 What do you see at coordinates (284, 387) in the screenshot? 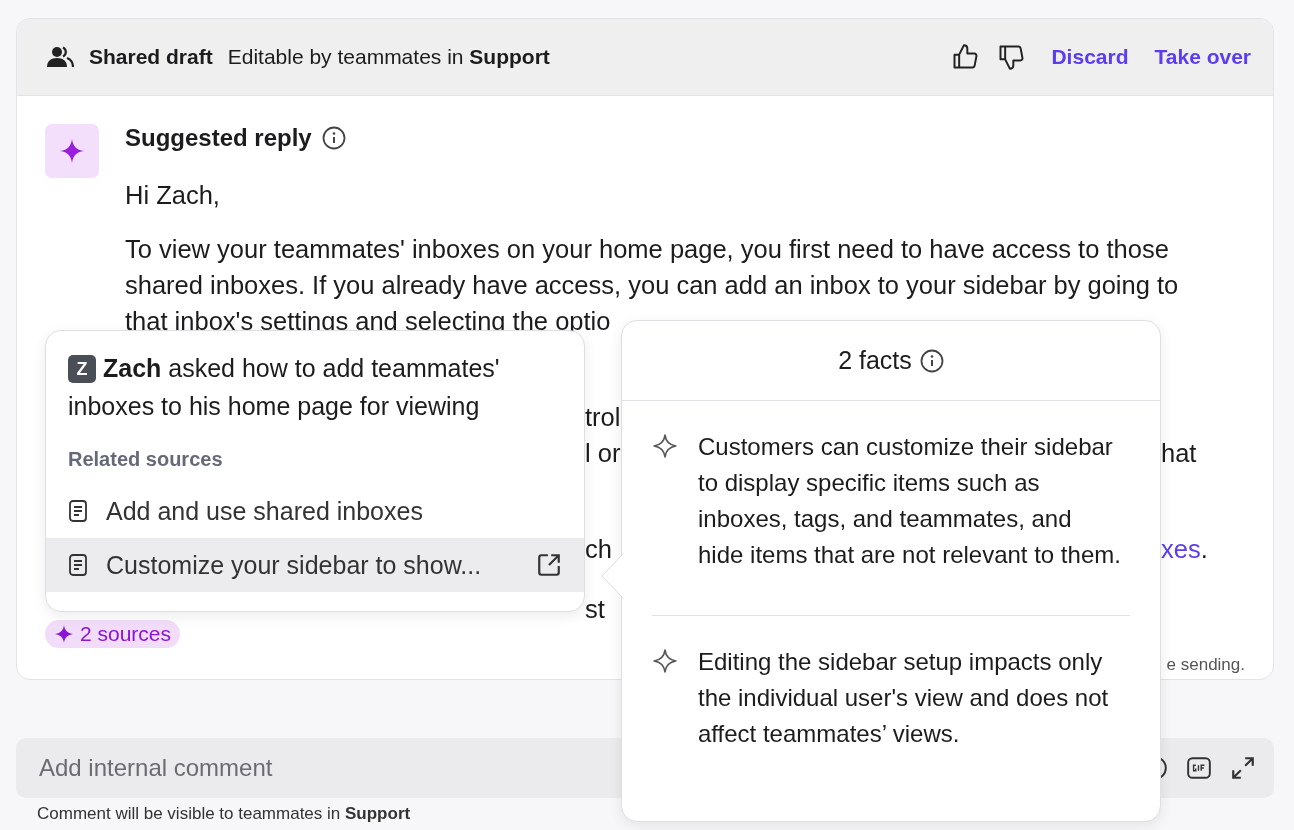
I see `question-summary: Z Zach asked how to add teammates' inboxes to his home page for viewing` at bounding box center [284, 387].